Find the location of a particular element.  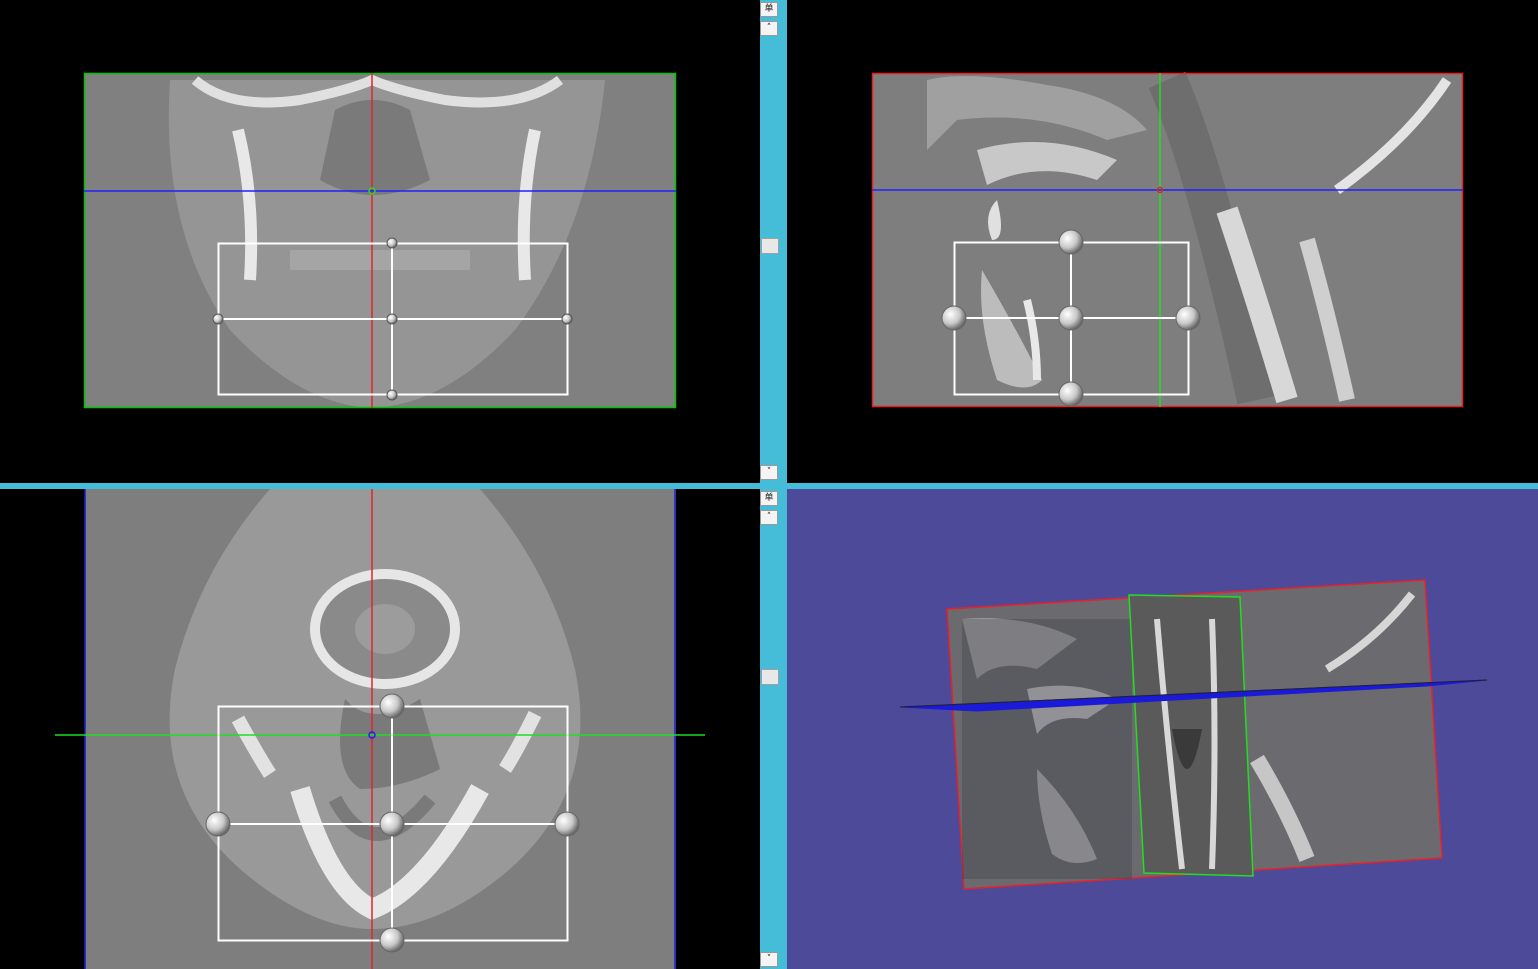

top-scrollbar-label: 单 is located at coordinates (769, 9).